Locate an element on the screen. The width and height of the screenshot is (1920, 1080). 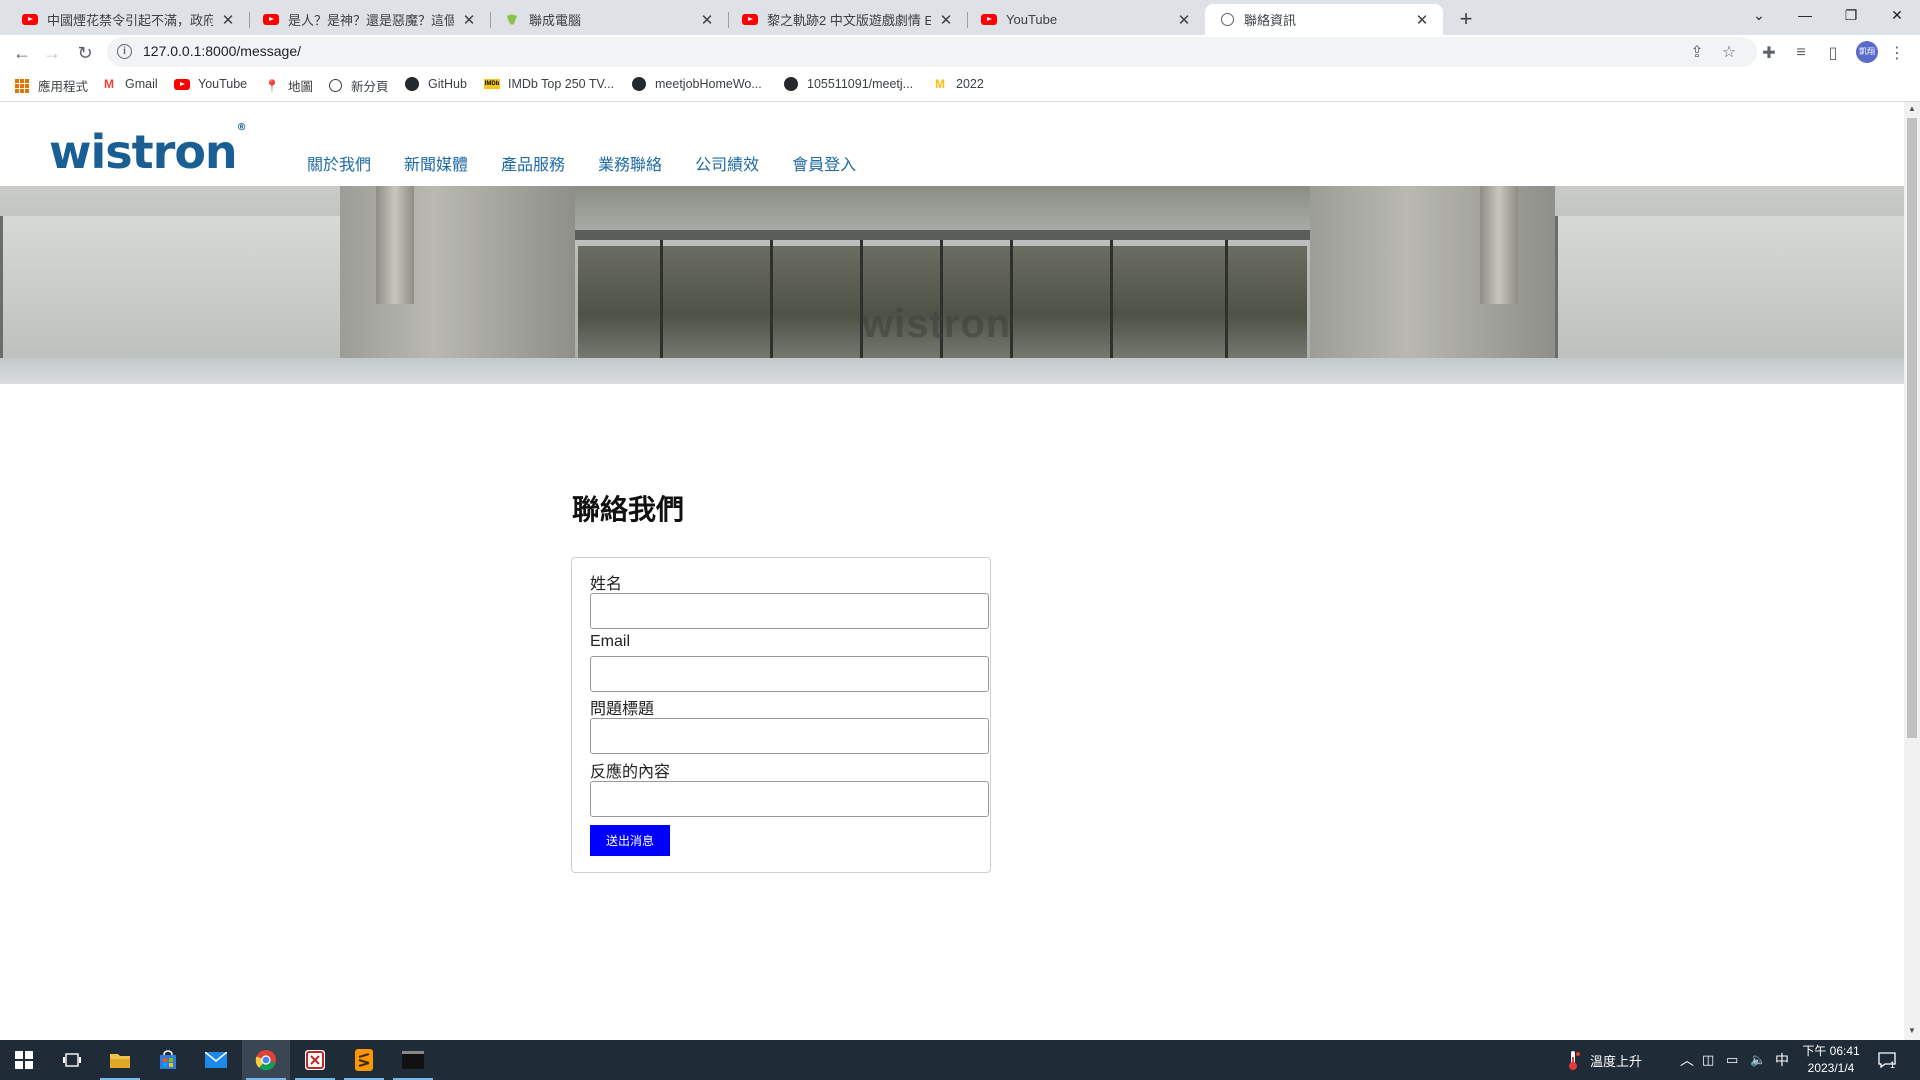
browser-tab: 是人？是神？還是惡魔？這個遊戲 ✕ is located at coordinates (370, 19).